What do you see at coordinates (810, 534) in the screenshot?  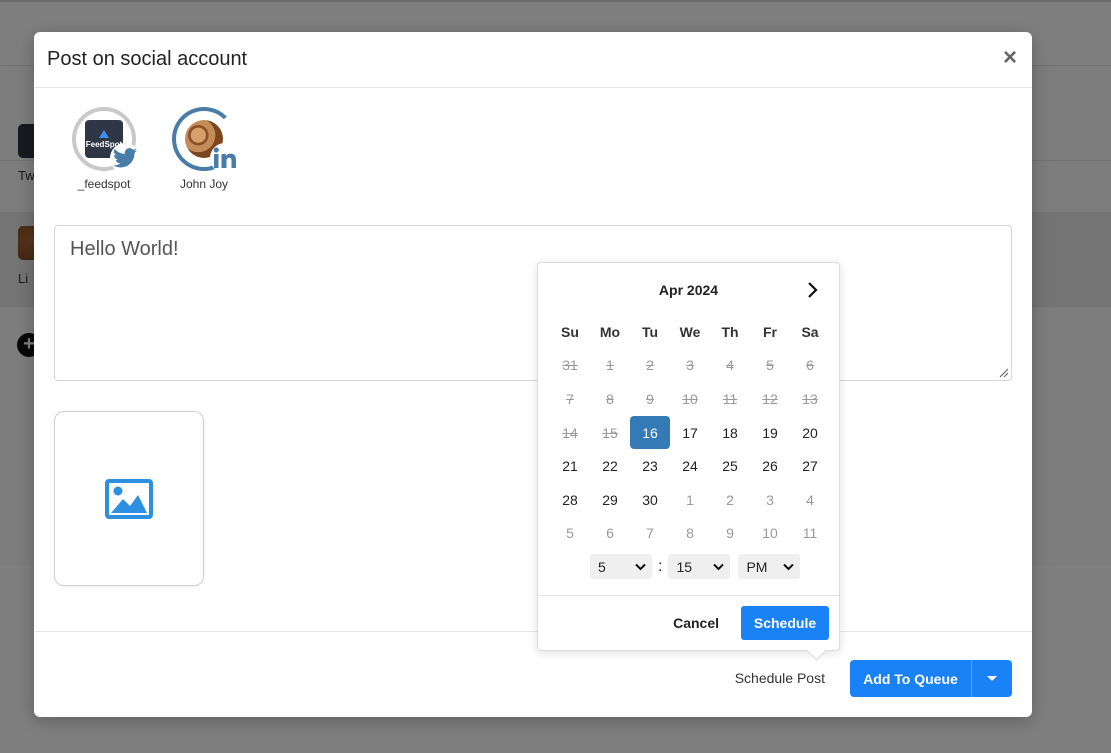 I see `calendar-day-next-month: 11` at bounding box center [810, 534].